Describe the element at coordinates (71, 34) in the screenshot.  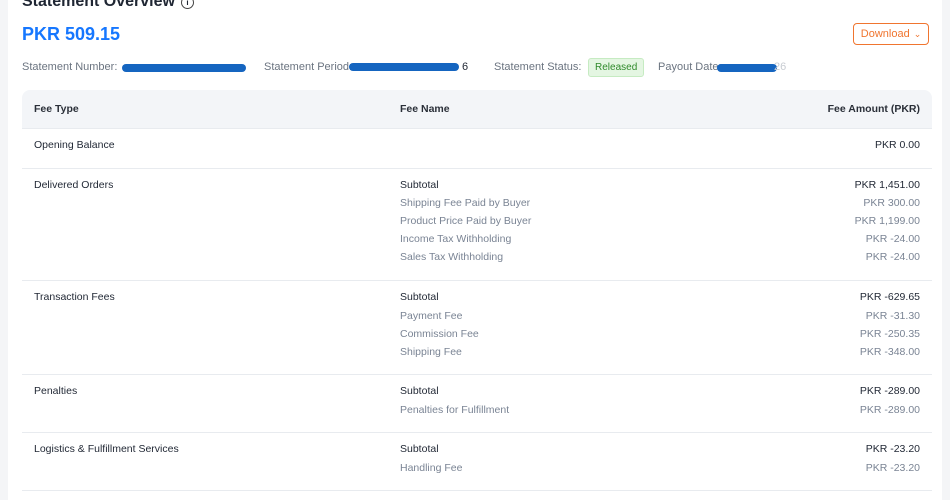
I see `statement-amount: PKR 509.15` at that location.